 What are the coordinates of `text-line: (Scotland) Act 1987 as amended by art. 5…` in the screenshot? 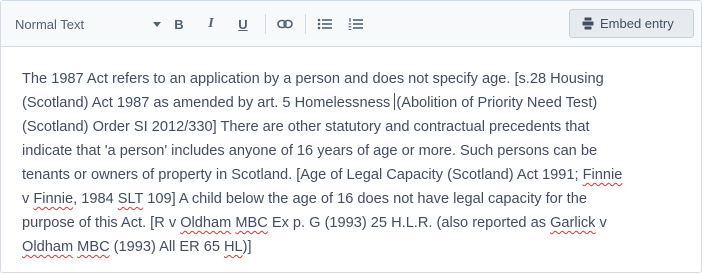 It's located at (354, 103).